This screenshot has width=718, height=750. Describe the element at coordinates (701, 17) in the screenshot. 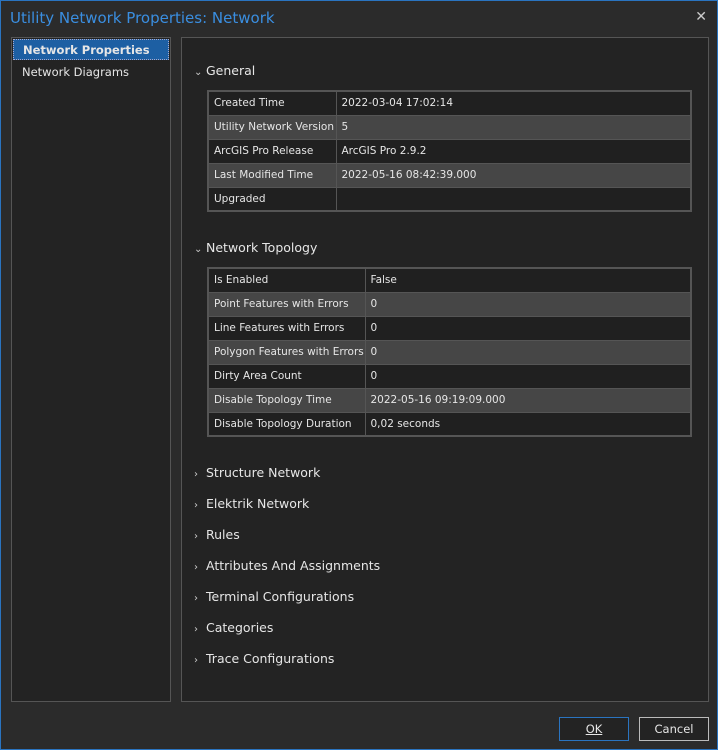

I see `close-icon: ✕` at that location.